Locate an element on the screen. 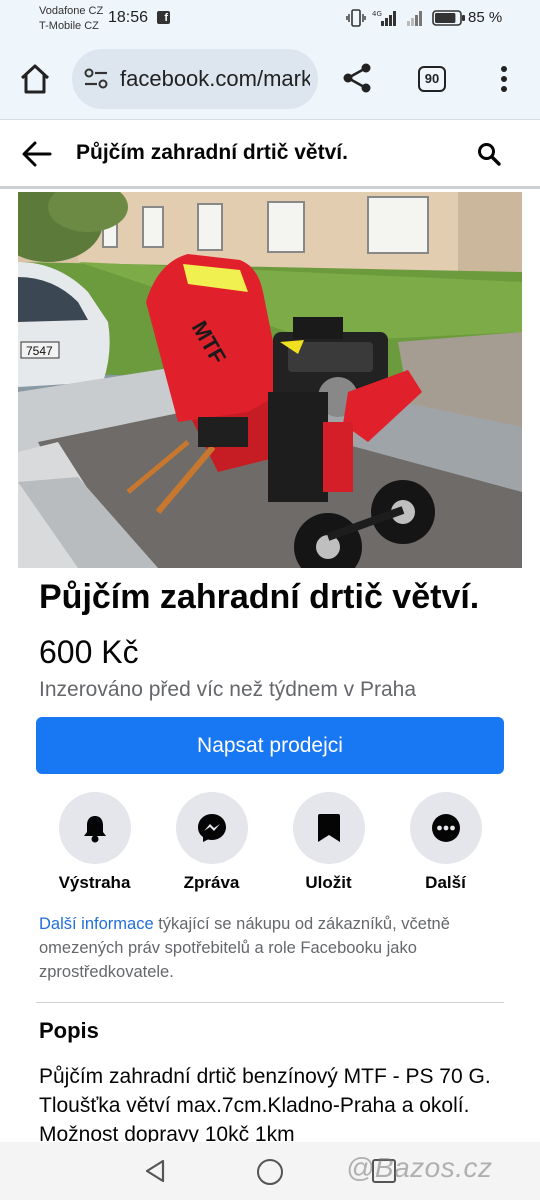  save-label: Uložit is located at coordinates (328, 882).